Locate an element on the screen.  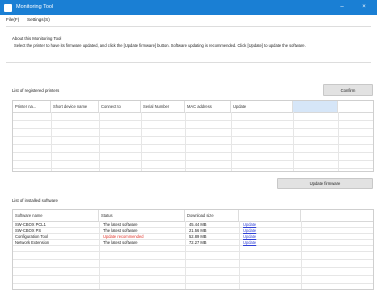
column-serial-number: Serial Number is located at coordinates (163, 106).